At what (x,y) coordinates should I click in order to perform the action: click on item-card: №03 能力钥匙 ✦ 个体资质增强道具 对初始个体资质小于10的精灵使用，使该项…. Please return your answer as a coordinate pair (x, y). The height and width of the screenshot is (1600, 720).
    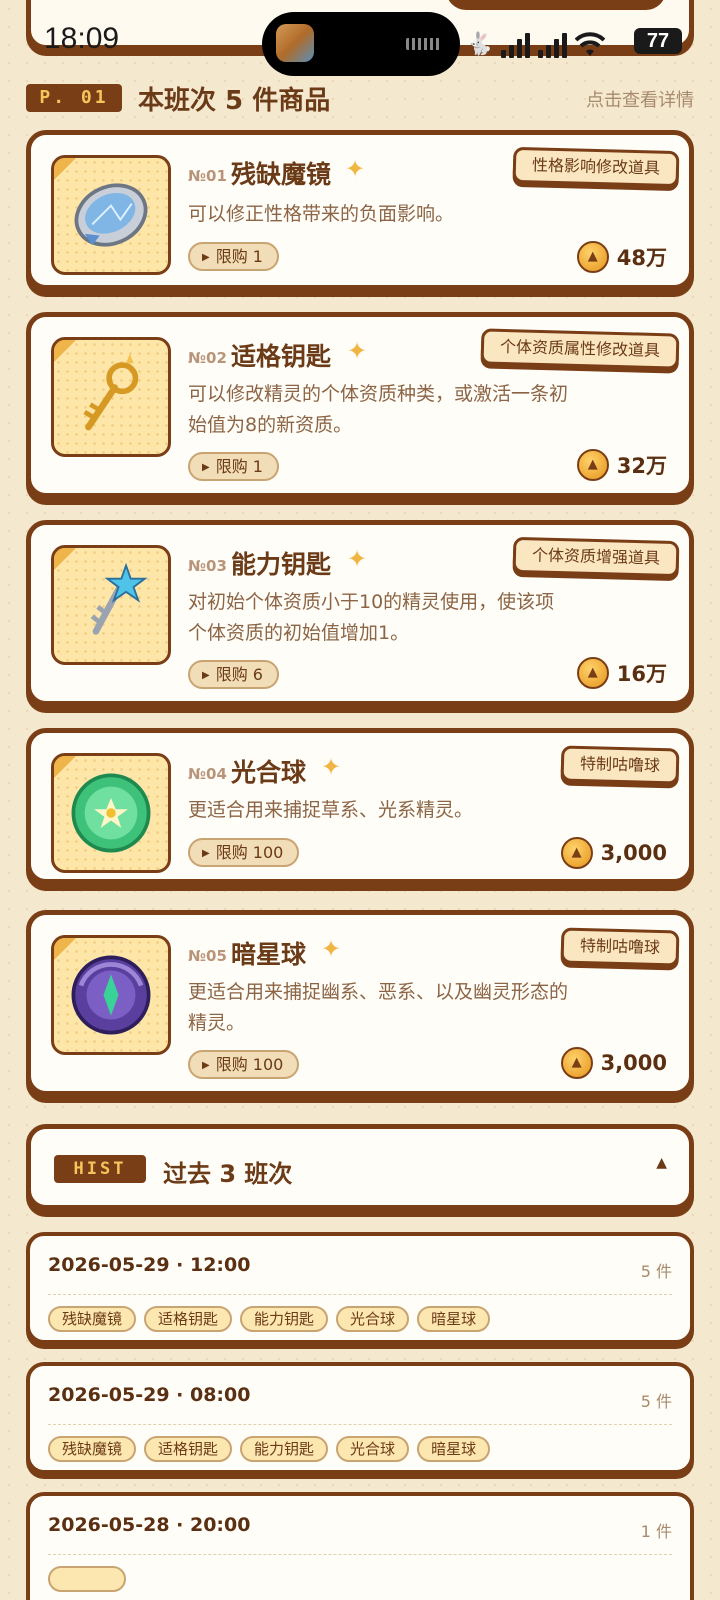
    Looking at the image, I should click on (360, 613).